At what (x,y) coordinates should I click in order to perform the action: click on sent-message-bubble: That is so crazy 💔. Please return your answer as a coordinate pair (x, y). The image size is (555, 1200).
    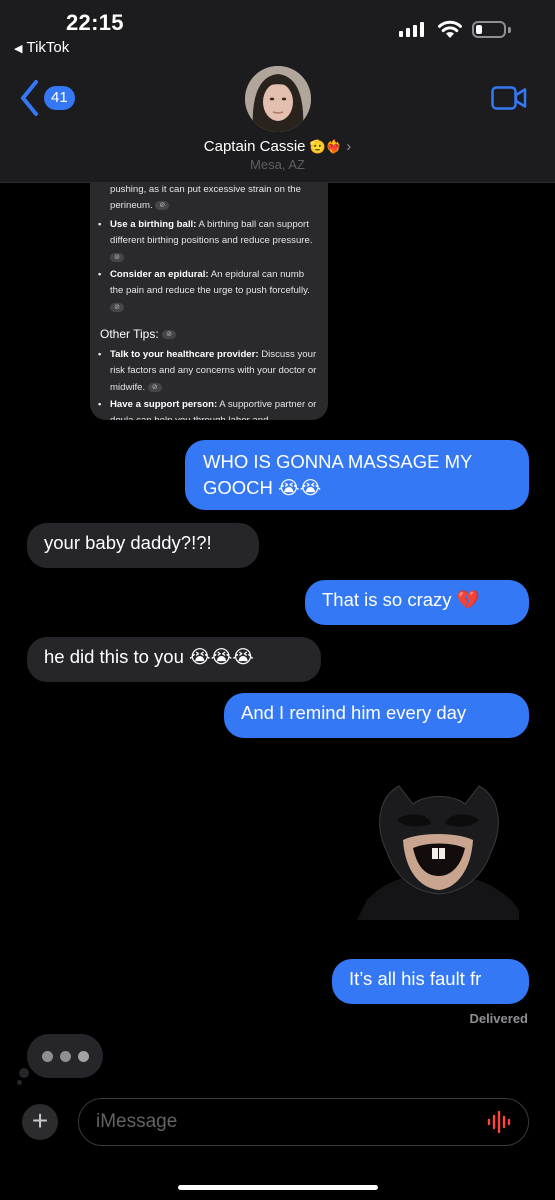
    Looking at the image, I should click on (417, 602).